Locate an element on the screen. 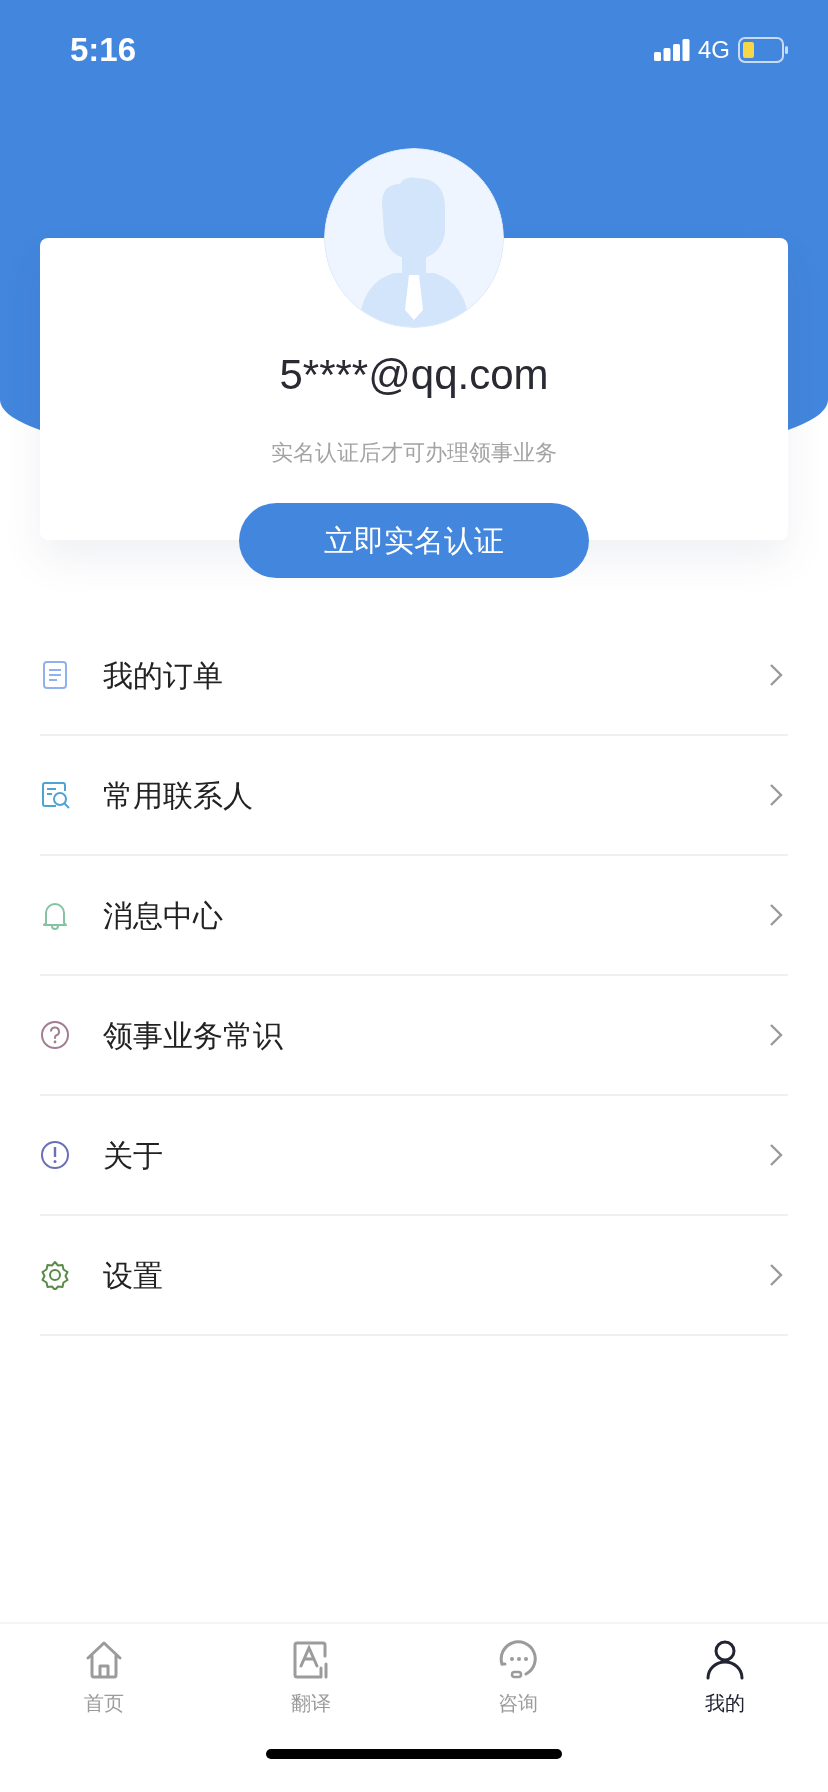 Image resolution: width=828 pixels, height=1792 pixels. tab-item: 我的 is located at coordinates (724, 1671).